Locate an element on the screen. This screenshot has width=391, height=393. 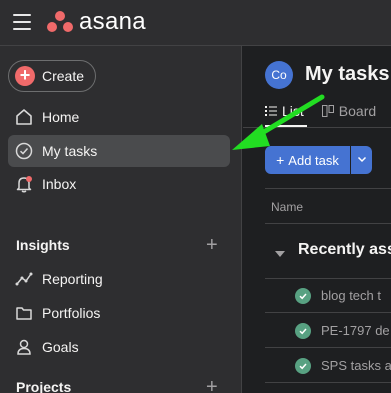
check-circle-icon is located at coordinates (24, 151).